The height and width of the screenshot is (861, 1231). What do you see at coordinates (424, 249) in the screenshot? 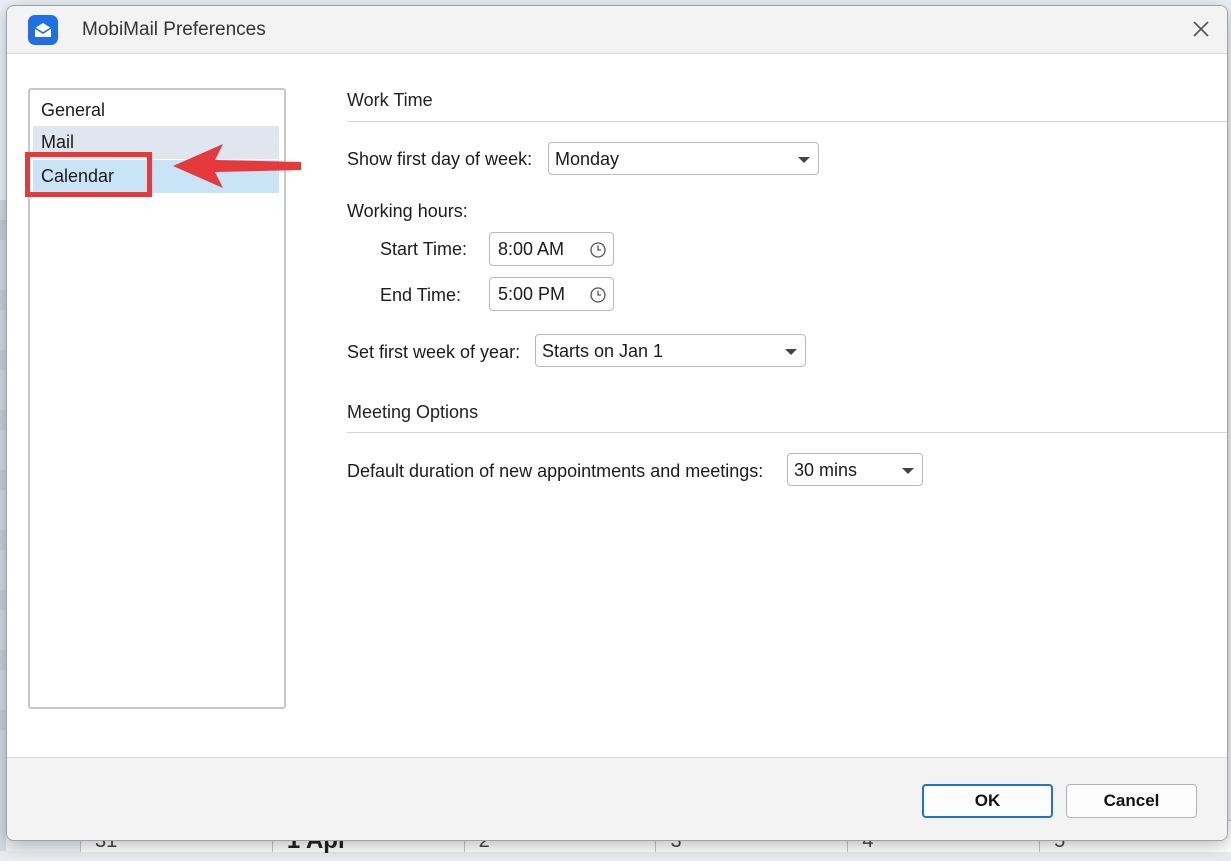
I see `start-time-label: Start Time:` at bounding box center [424, 249].